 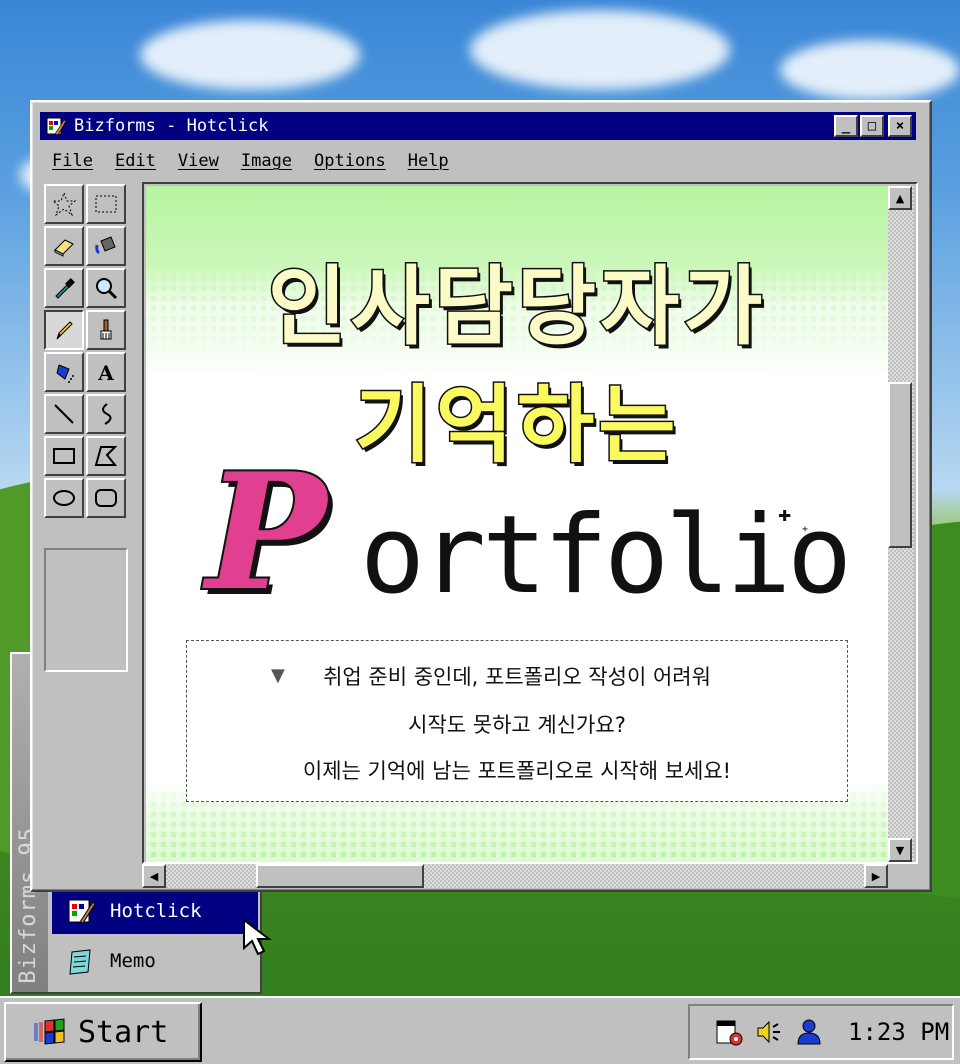 I want to click on tool-polygon, so click(x=106, y=456).